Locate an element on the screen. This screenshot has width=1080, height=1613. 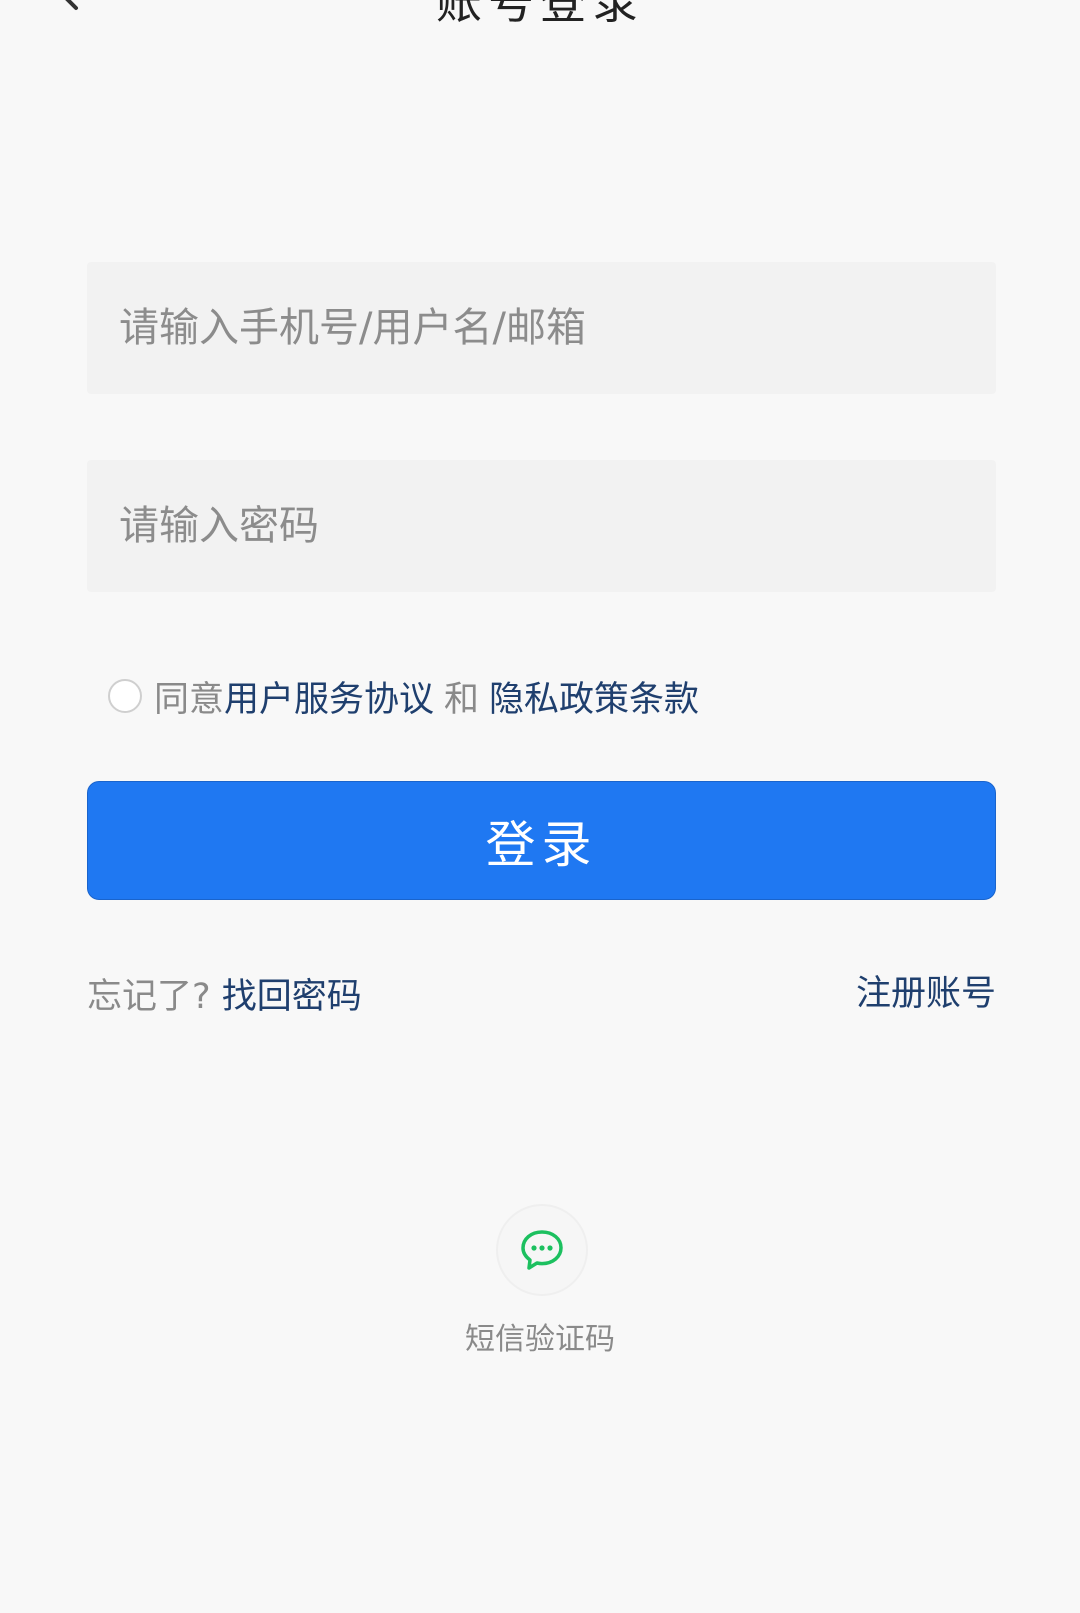
privacy-link: 隐私政策条款 is located at coordinates (594, 696).